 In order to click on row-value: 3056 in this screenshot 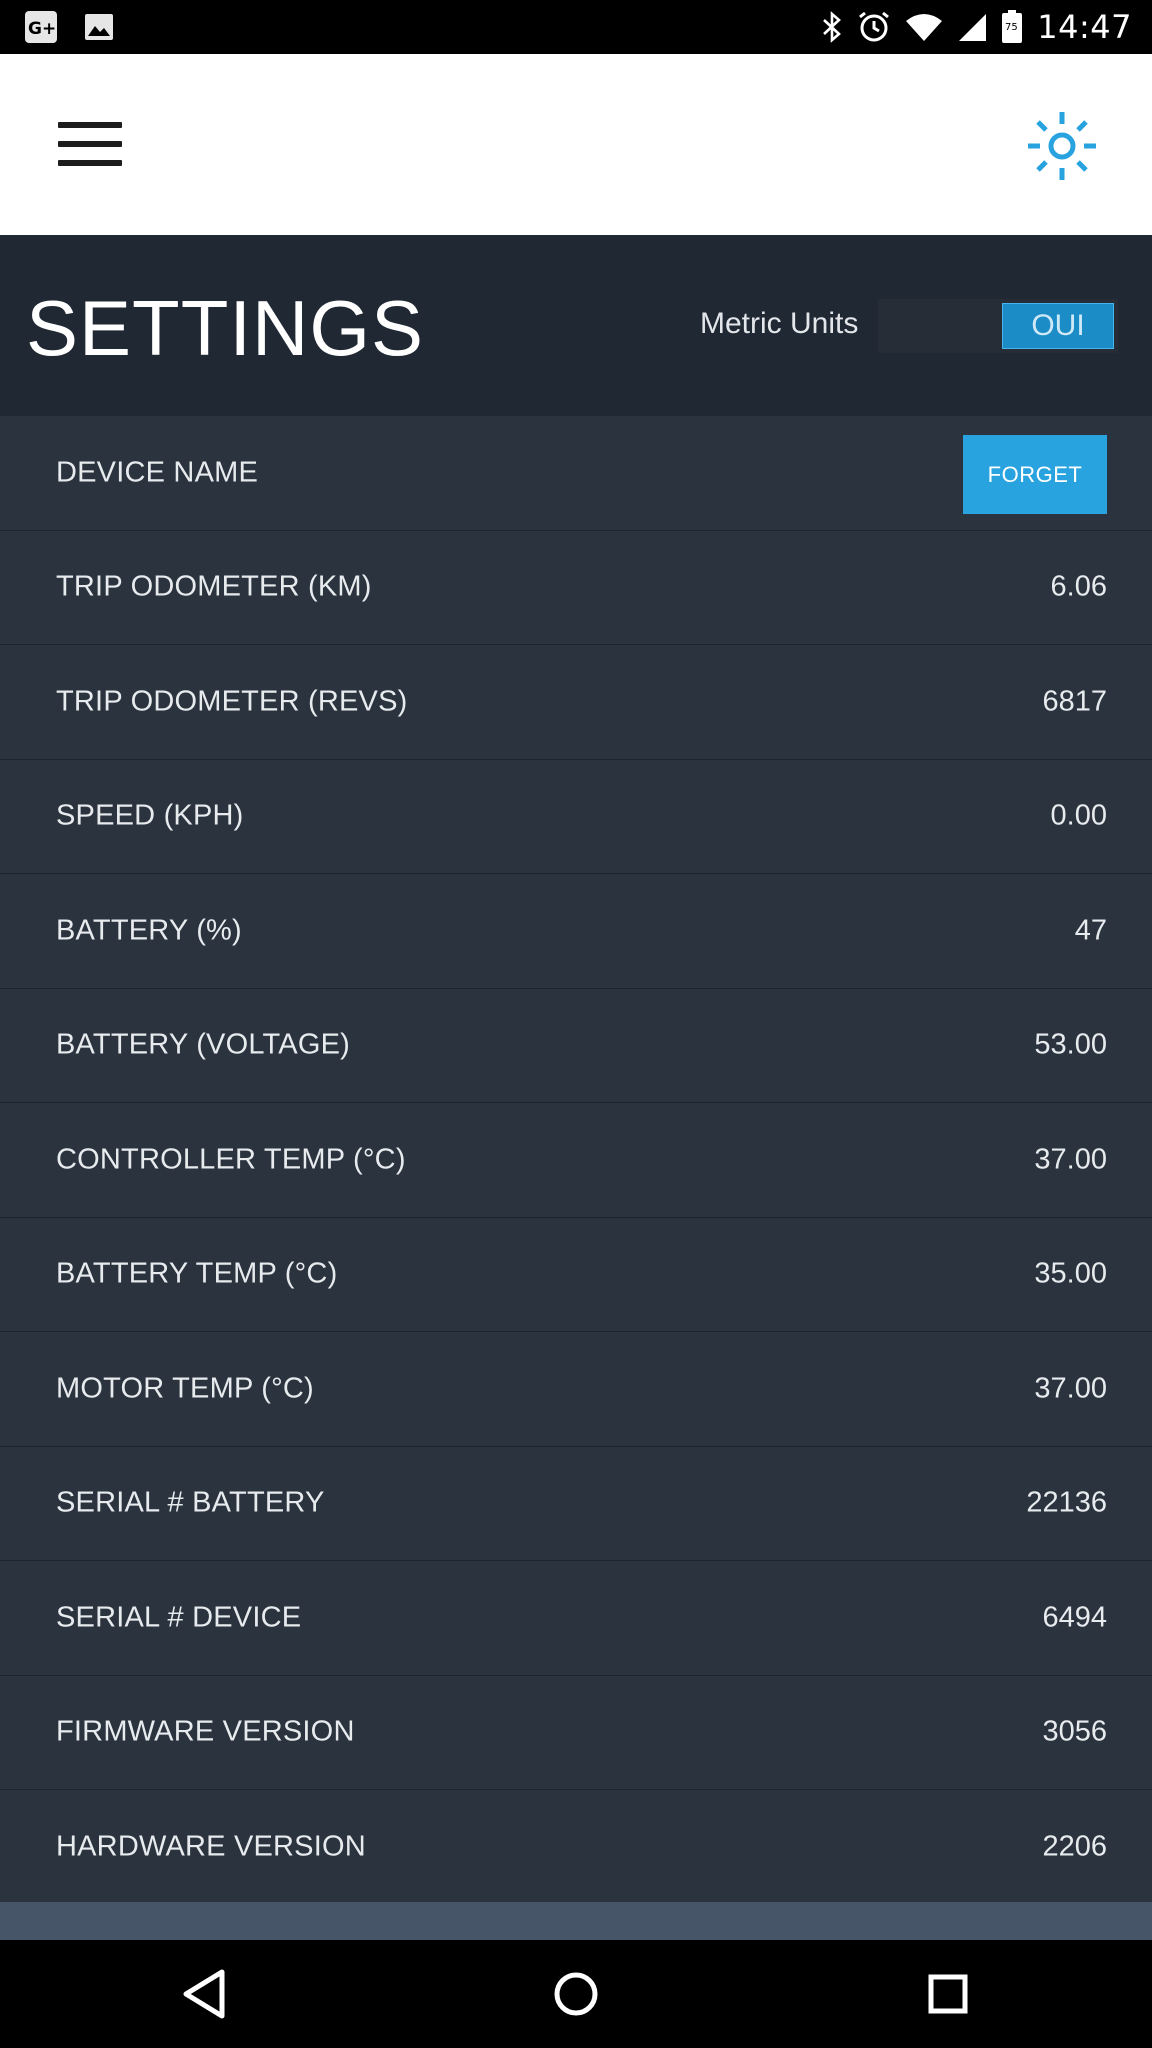, I will do `click(1074, 1731)`.